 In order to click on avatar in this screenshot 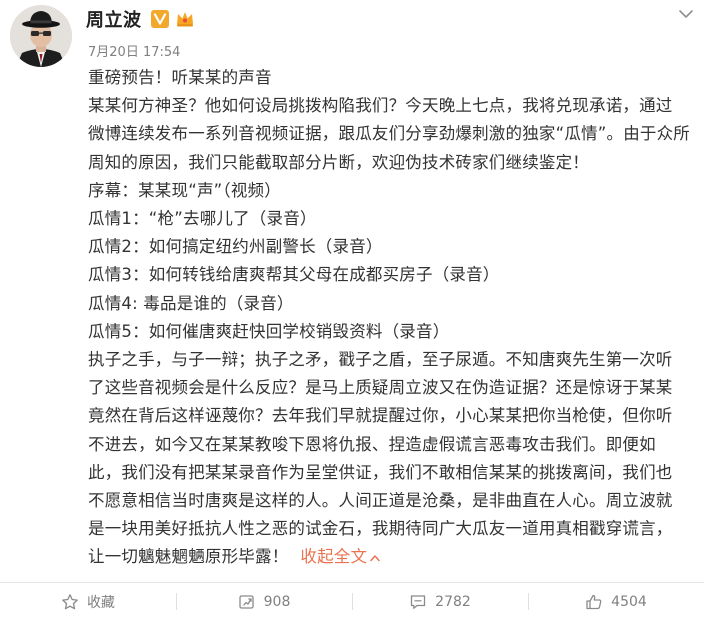, I will do `click(41, 36)`.